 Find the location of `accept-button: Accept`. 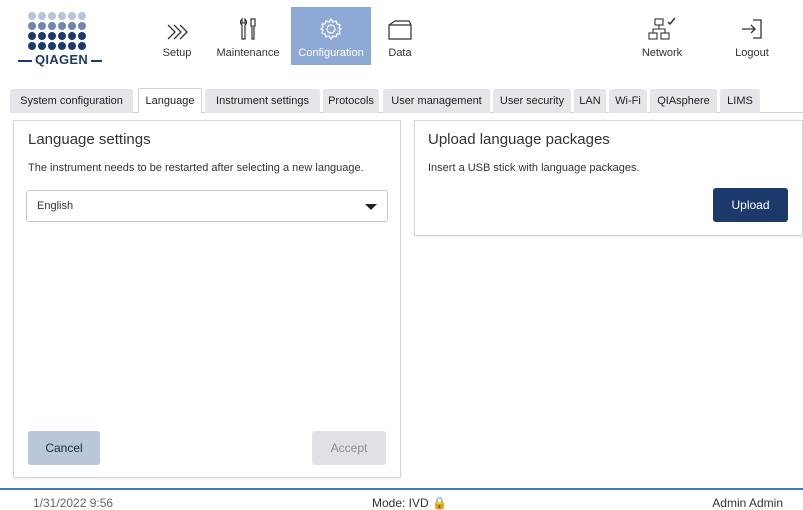

accept-button: Accept is located at coordinates (349, 448).